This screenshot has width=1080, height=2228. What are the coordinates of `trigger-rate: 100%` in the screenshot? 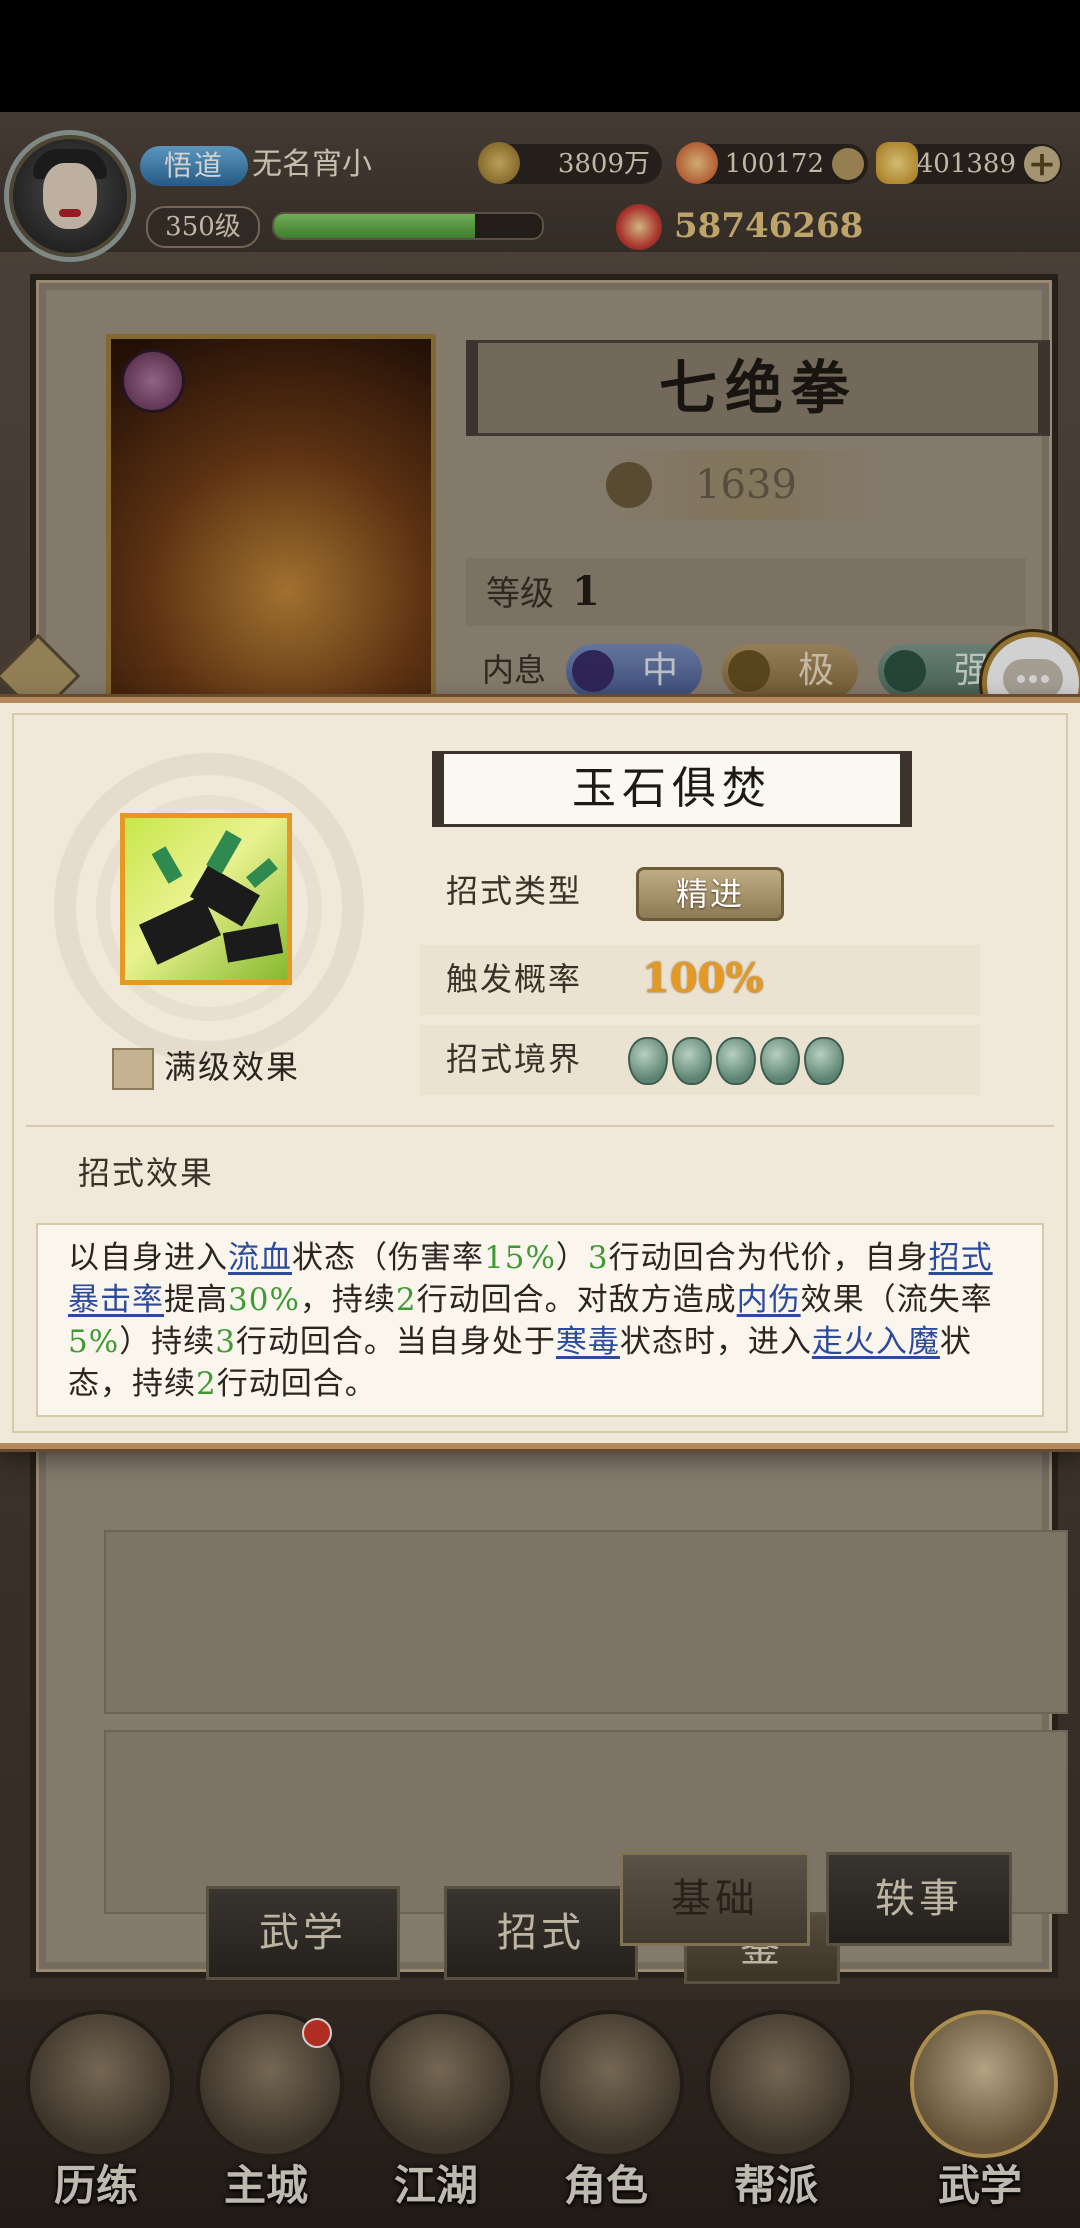 It's located at (703, 978).